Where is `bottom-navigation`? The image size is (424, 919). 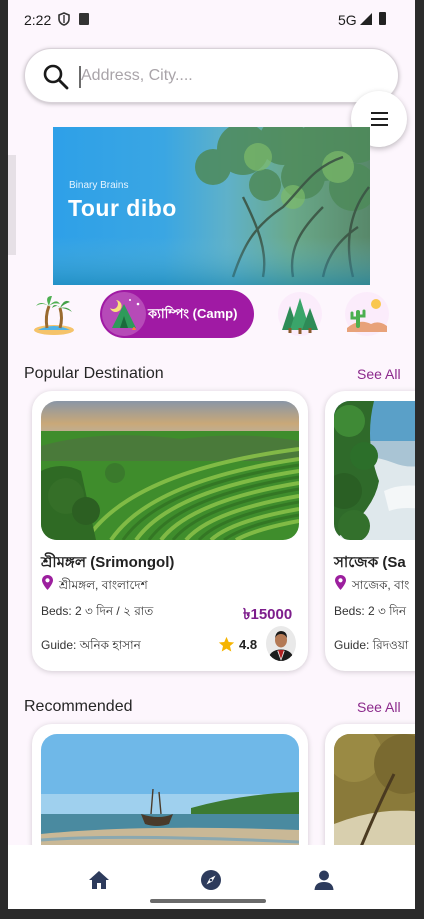
bottom-navigation is located at coordinates (211, 877).